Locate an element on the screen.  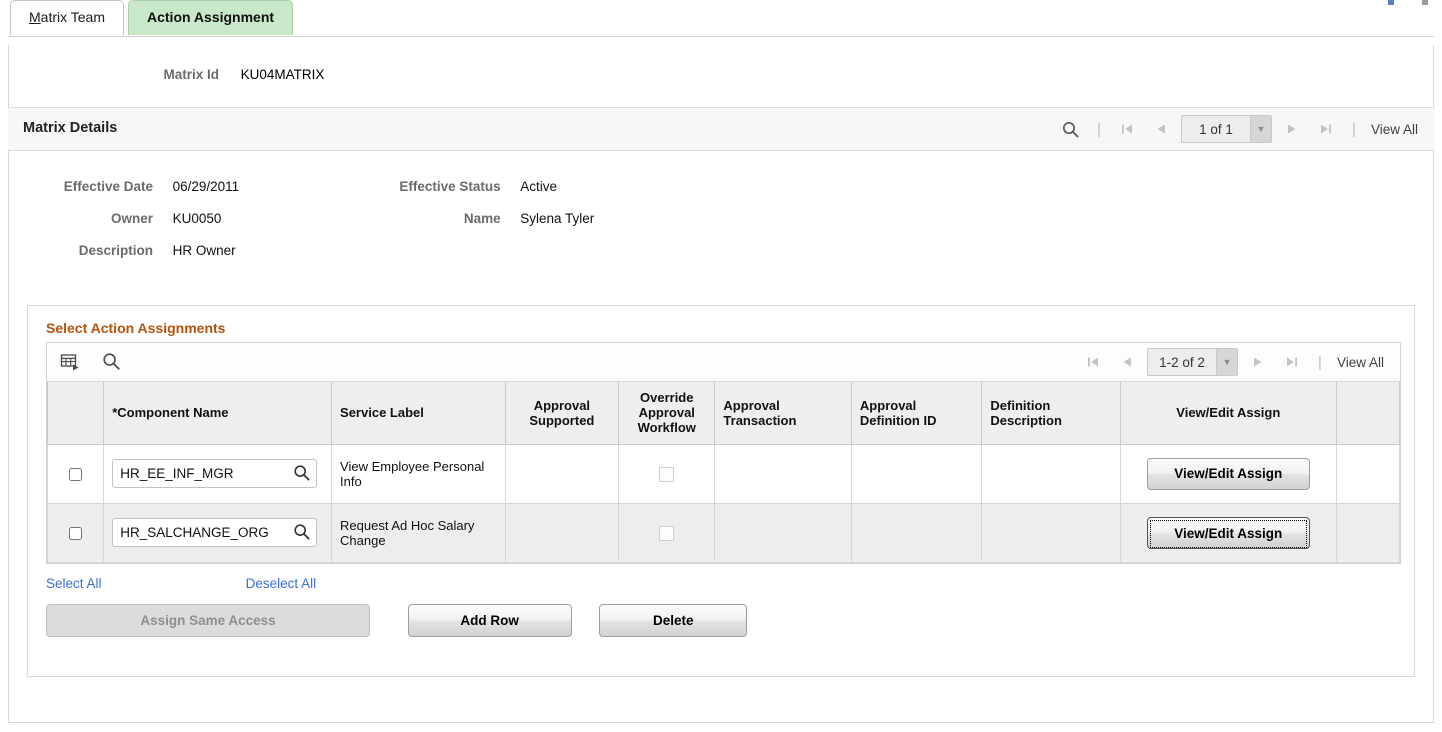
effective-date-field: Effective Date 06/29/2011 is located at coordinates (174, 186).